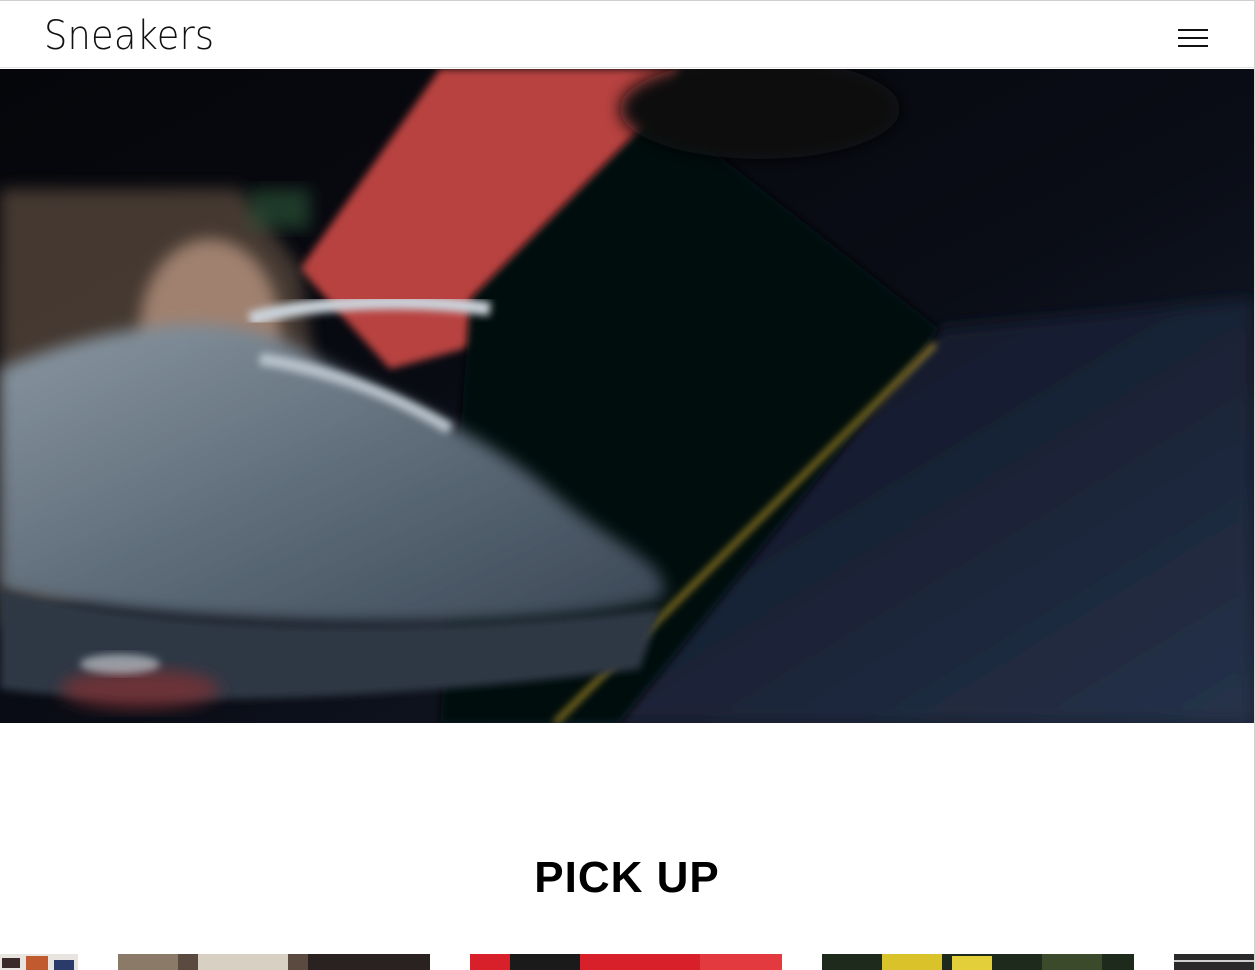 The height and width of the screenshot is (970, 1256). What do you see at coordinates (627, 877) in the screenshot?
I see `pickup-section-title: PICK UP` at bounding box center [627, 877].